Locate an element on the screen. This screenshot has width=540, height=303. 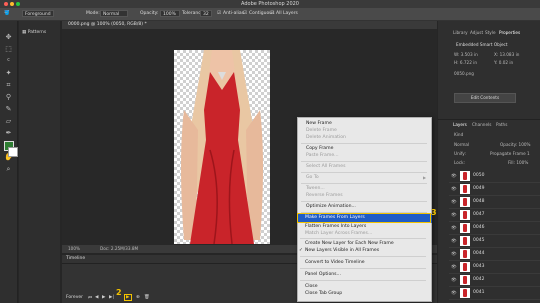
timeline-tab: Timeline is located at coordinates (75, 258).